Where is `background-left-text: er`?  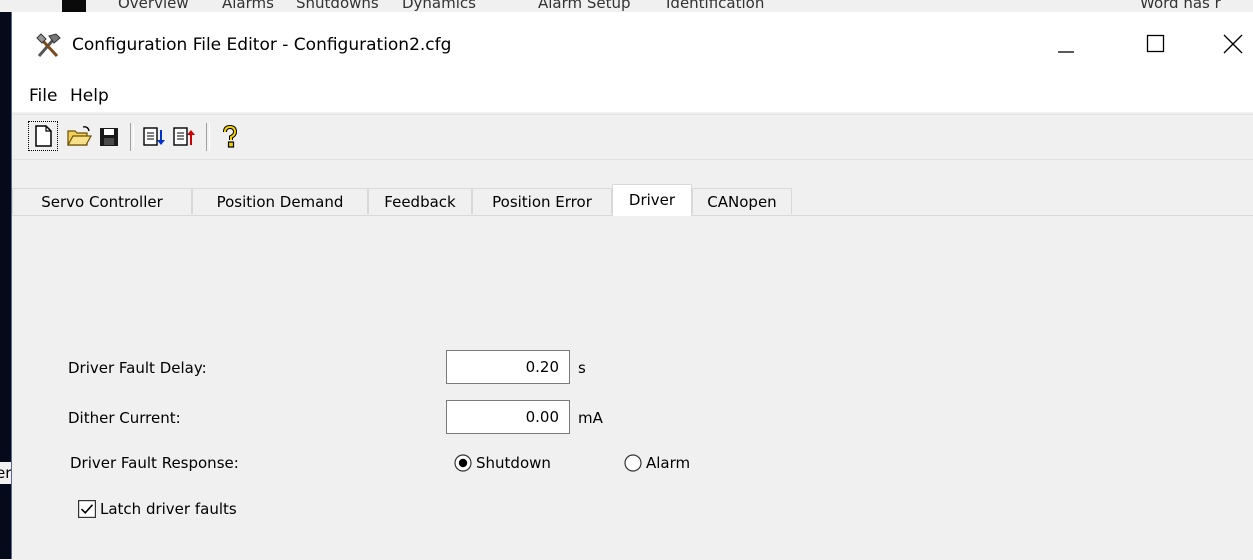 background-left-text: er is located at coordinates (5, 473).